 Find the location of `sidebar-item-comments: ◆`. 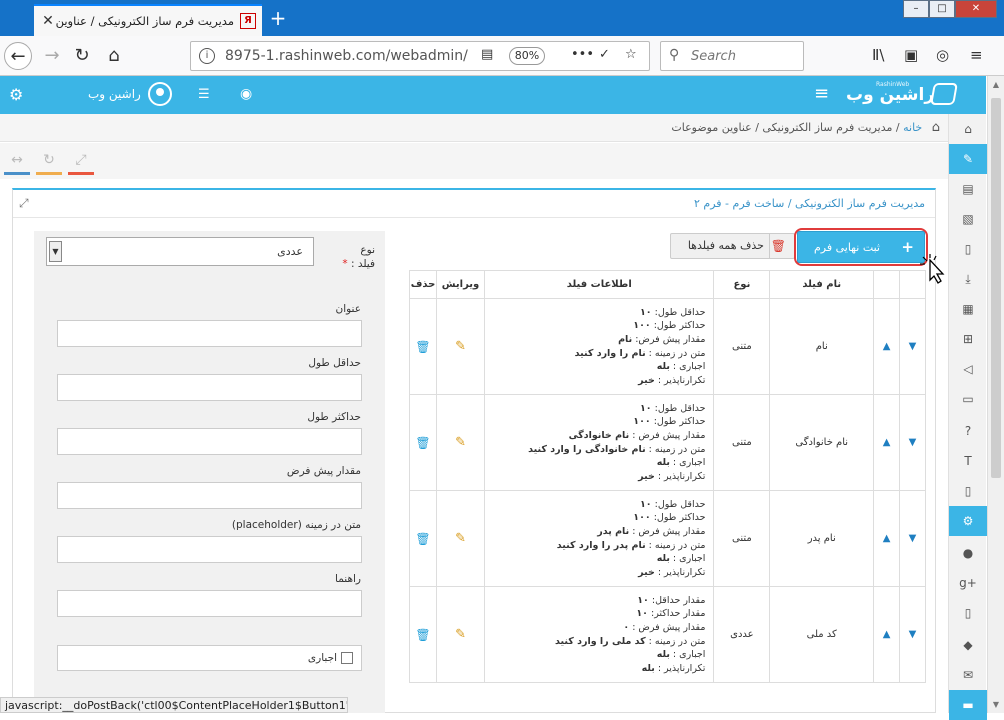

sidebar-item-comments: ◆ is located at coordinates (968, 645).